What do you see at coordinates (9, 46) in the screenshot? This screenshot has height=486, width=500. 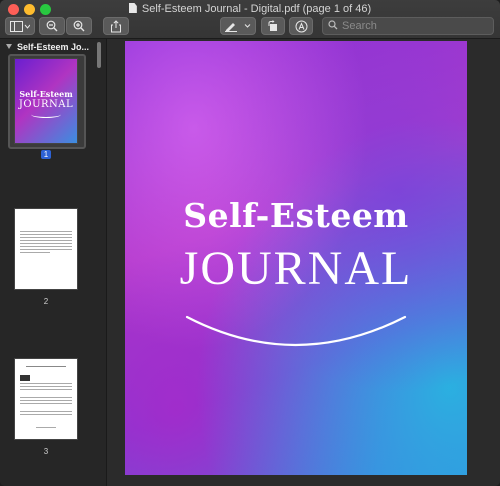 I see `disclosure-triangle-icon` at bounding box center [9, 46].